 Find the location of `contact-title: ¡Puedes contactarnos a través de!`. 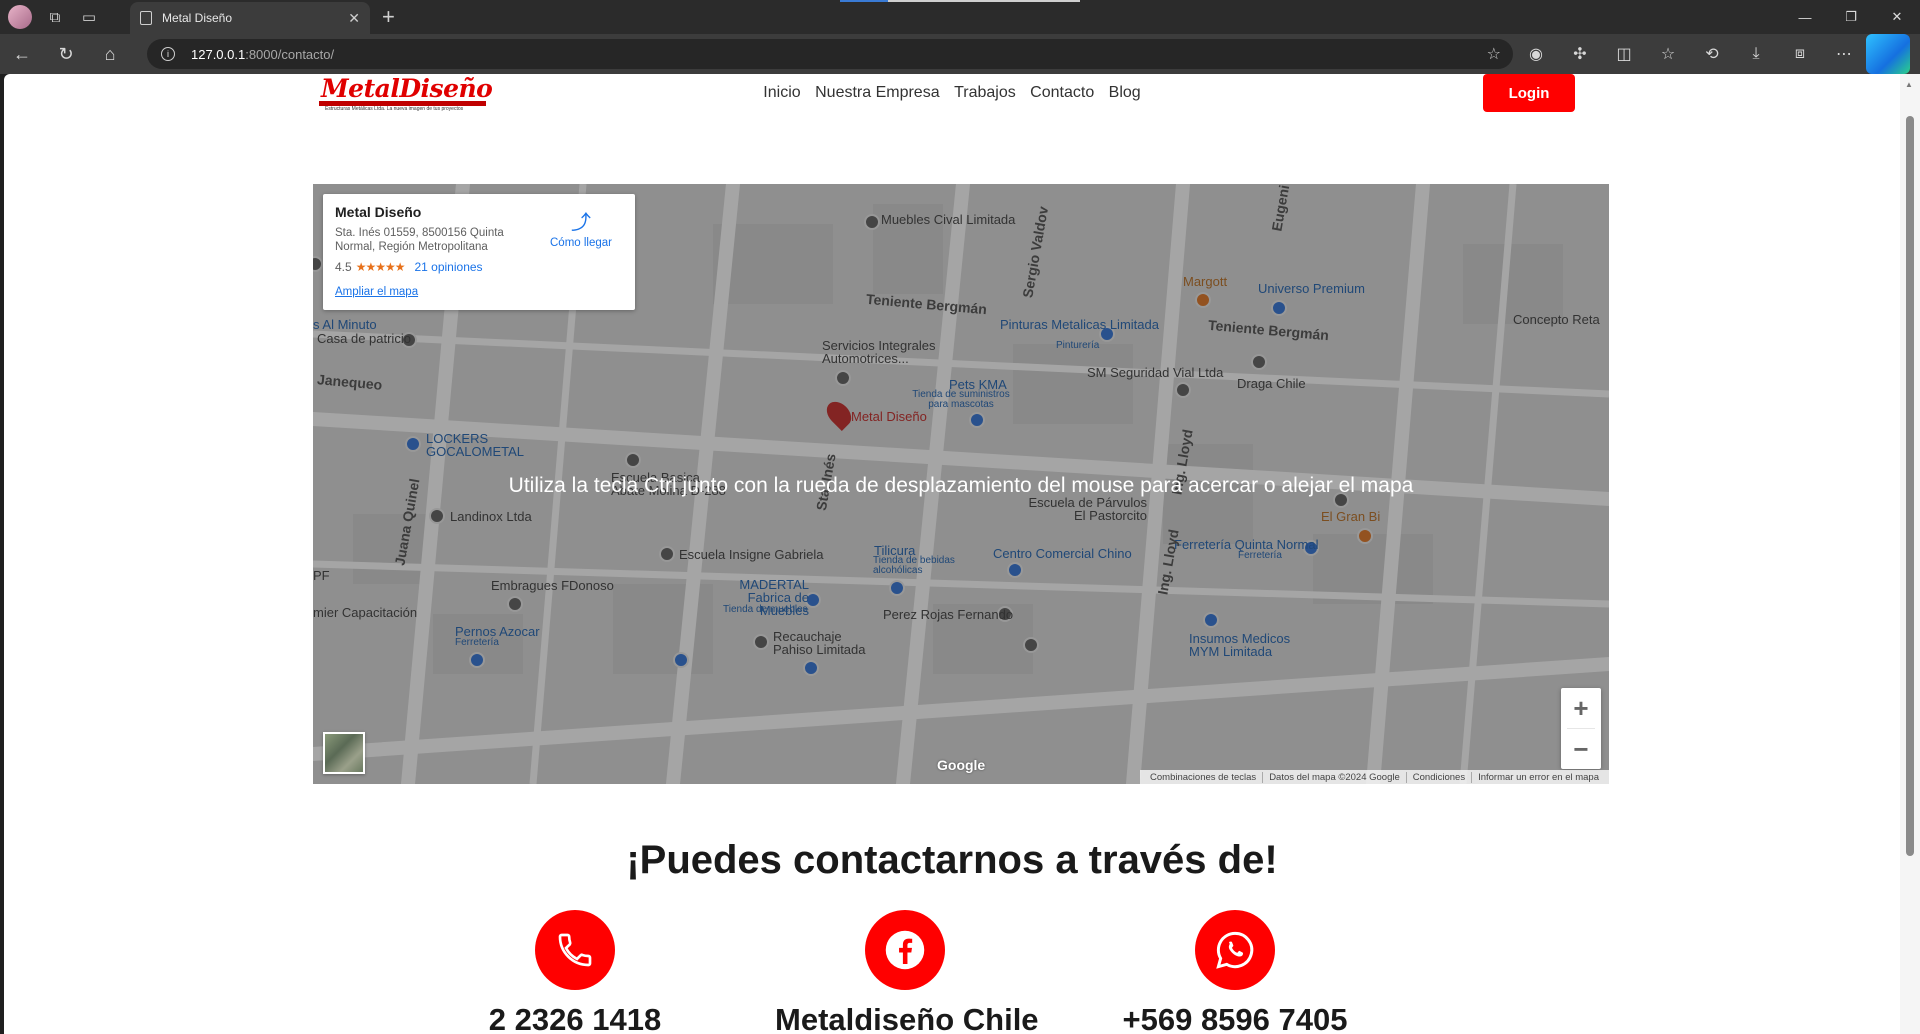

contact-title: ¡Puedes contactarnos a través de! is located at coordinates (952, 860).